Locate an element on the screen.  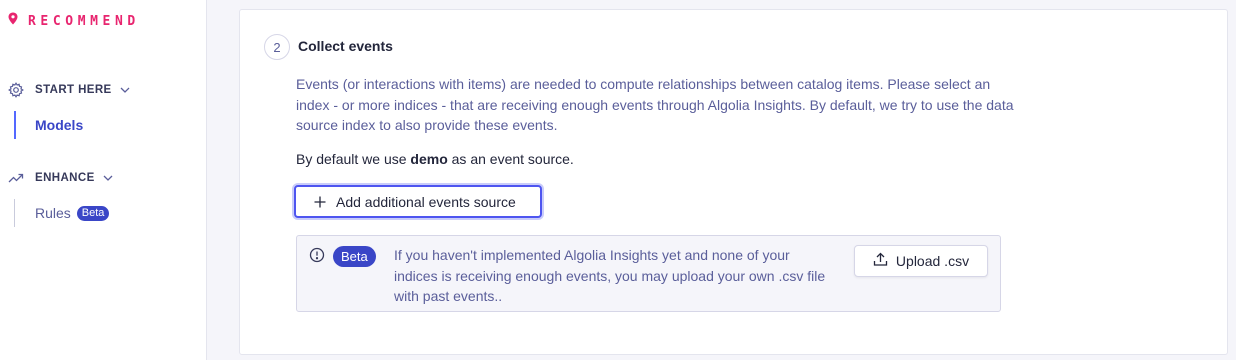
info-icon is located at coordinates (317, 257).